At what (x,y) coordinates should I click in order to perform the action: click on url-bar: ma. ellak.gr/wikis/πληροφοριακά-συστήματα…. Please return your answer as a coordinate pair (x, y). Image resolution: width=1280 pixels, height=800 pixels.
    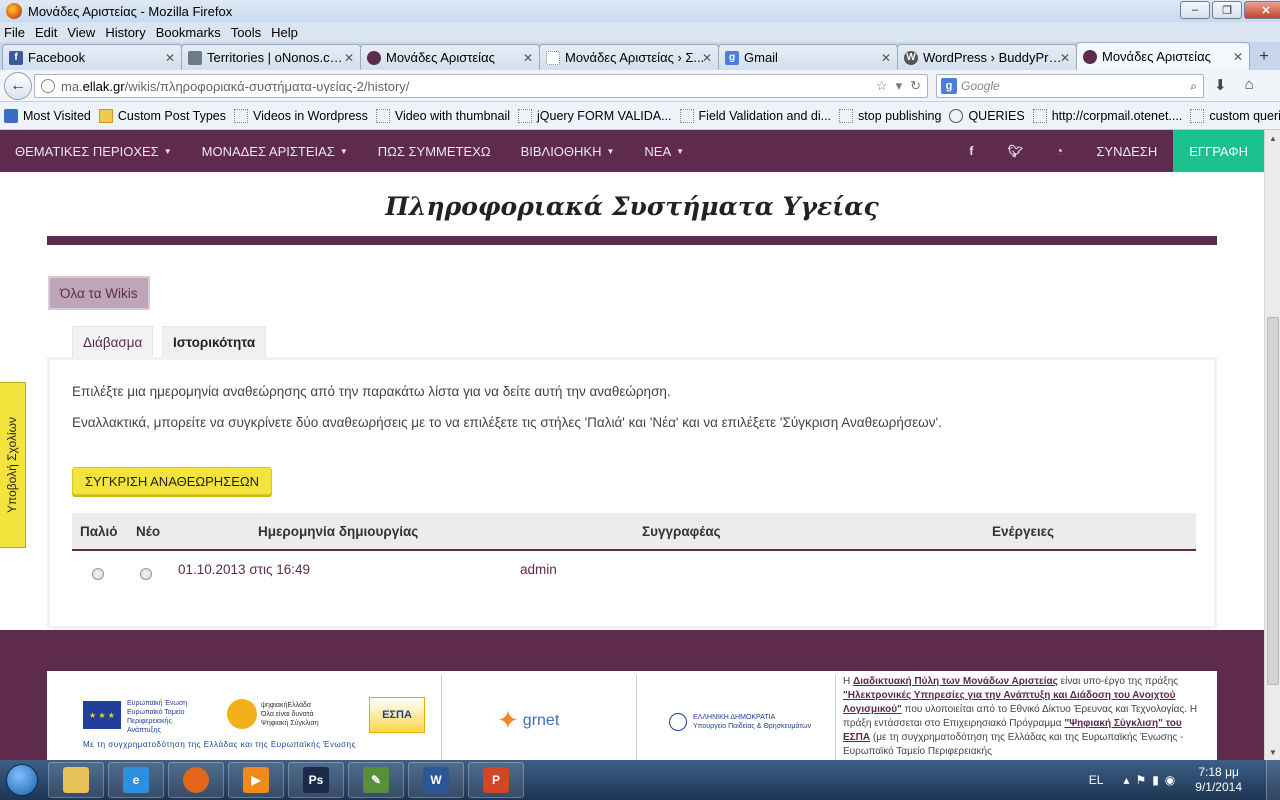
    Looking at the image, I should click on (481, 86).